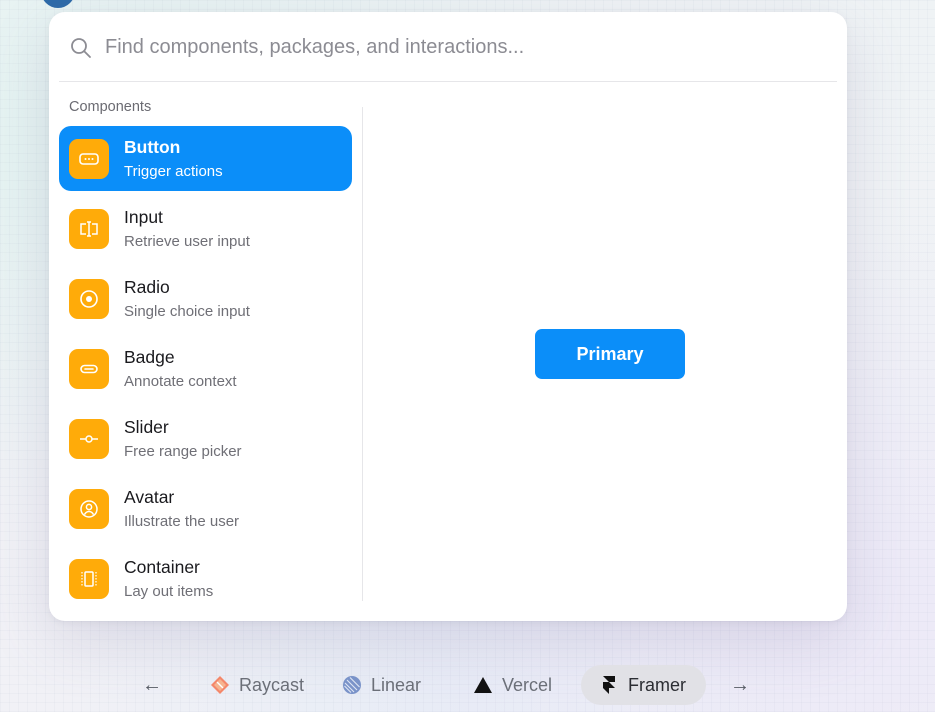 This screenshot has height=712, width=935. What do you see at coordinates (110, 107) in the screenshot?
I see `section-label: Components` at bounding box center [110, 107].